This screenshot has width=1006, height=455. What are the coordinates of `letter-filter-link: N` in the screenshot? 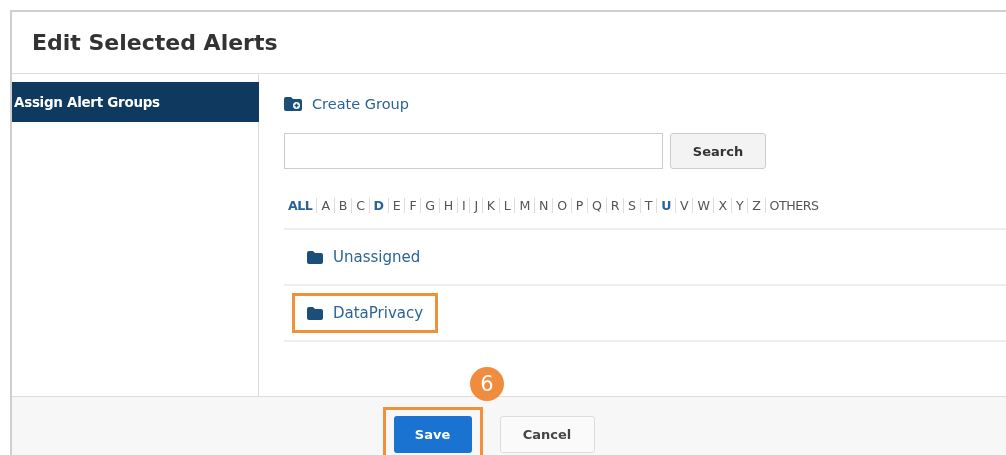 It's located at (544, 205).